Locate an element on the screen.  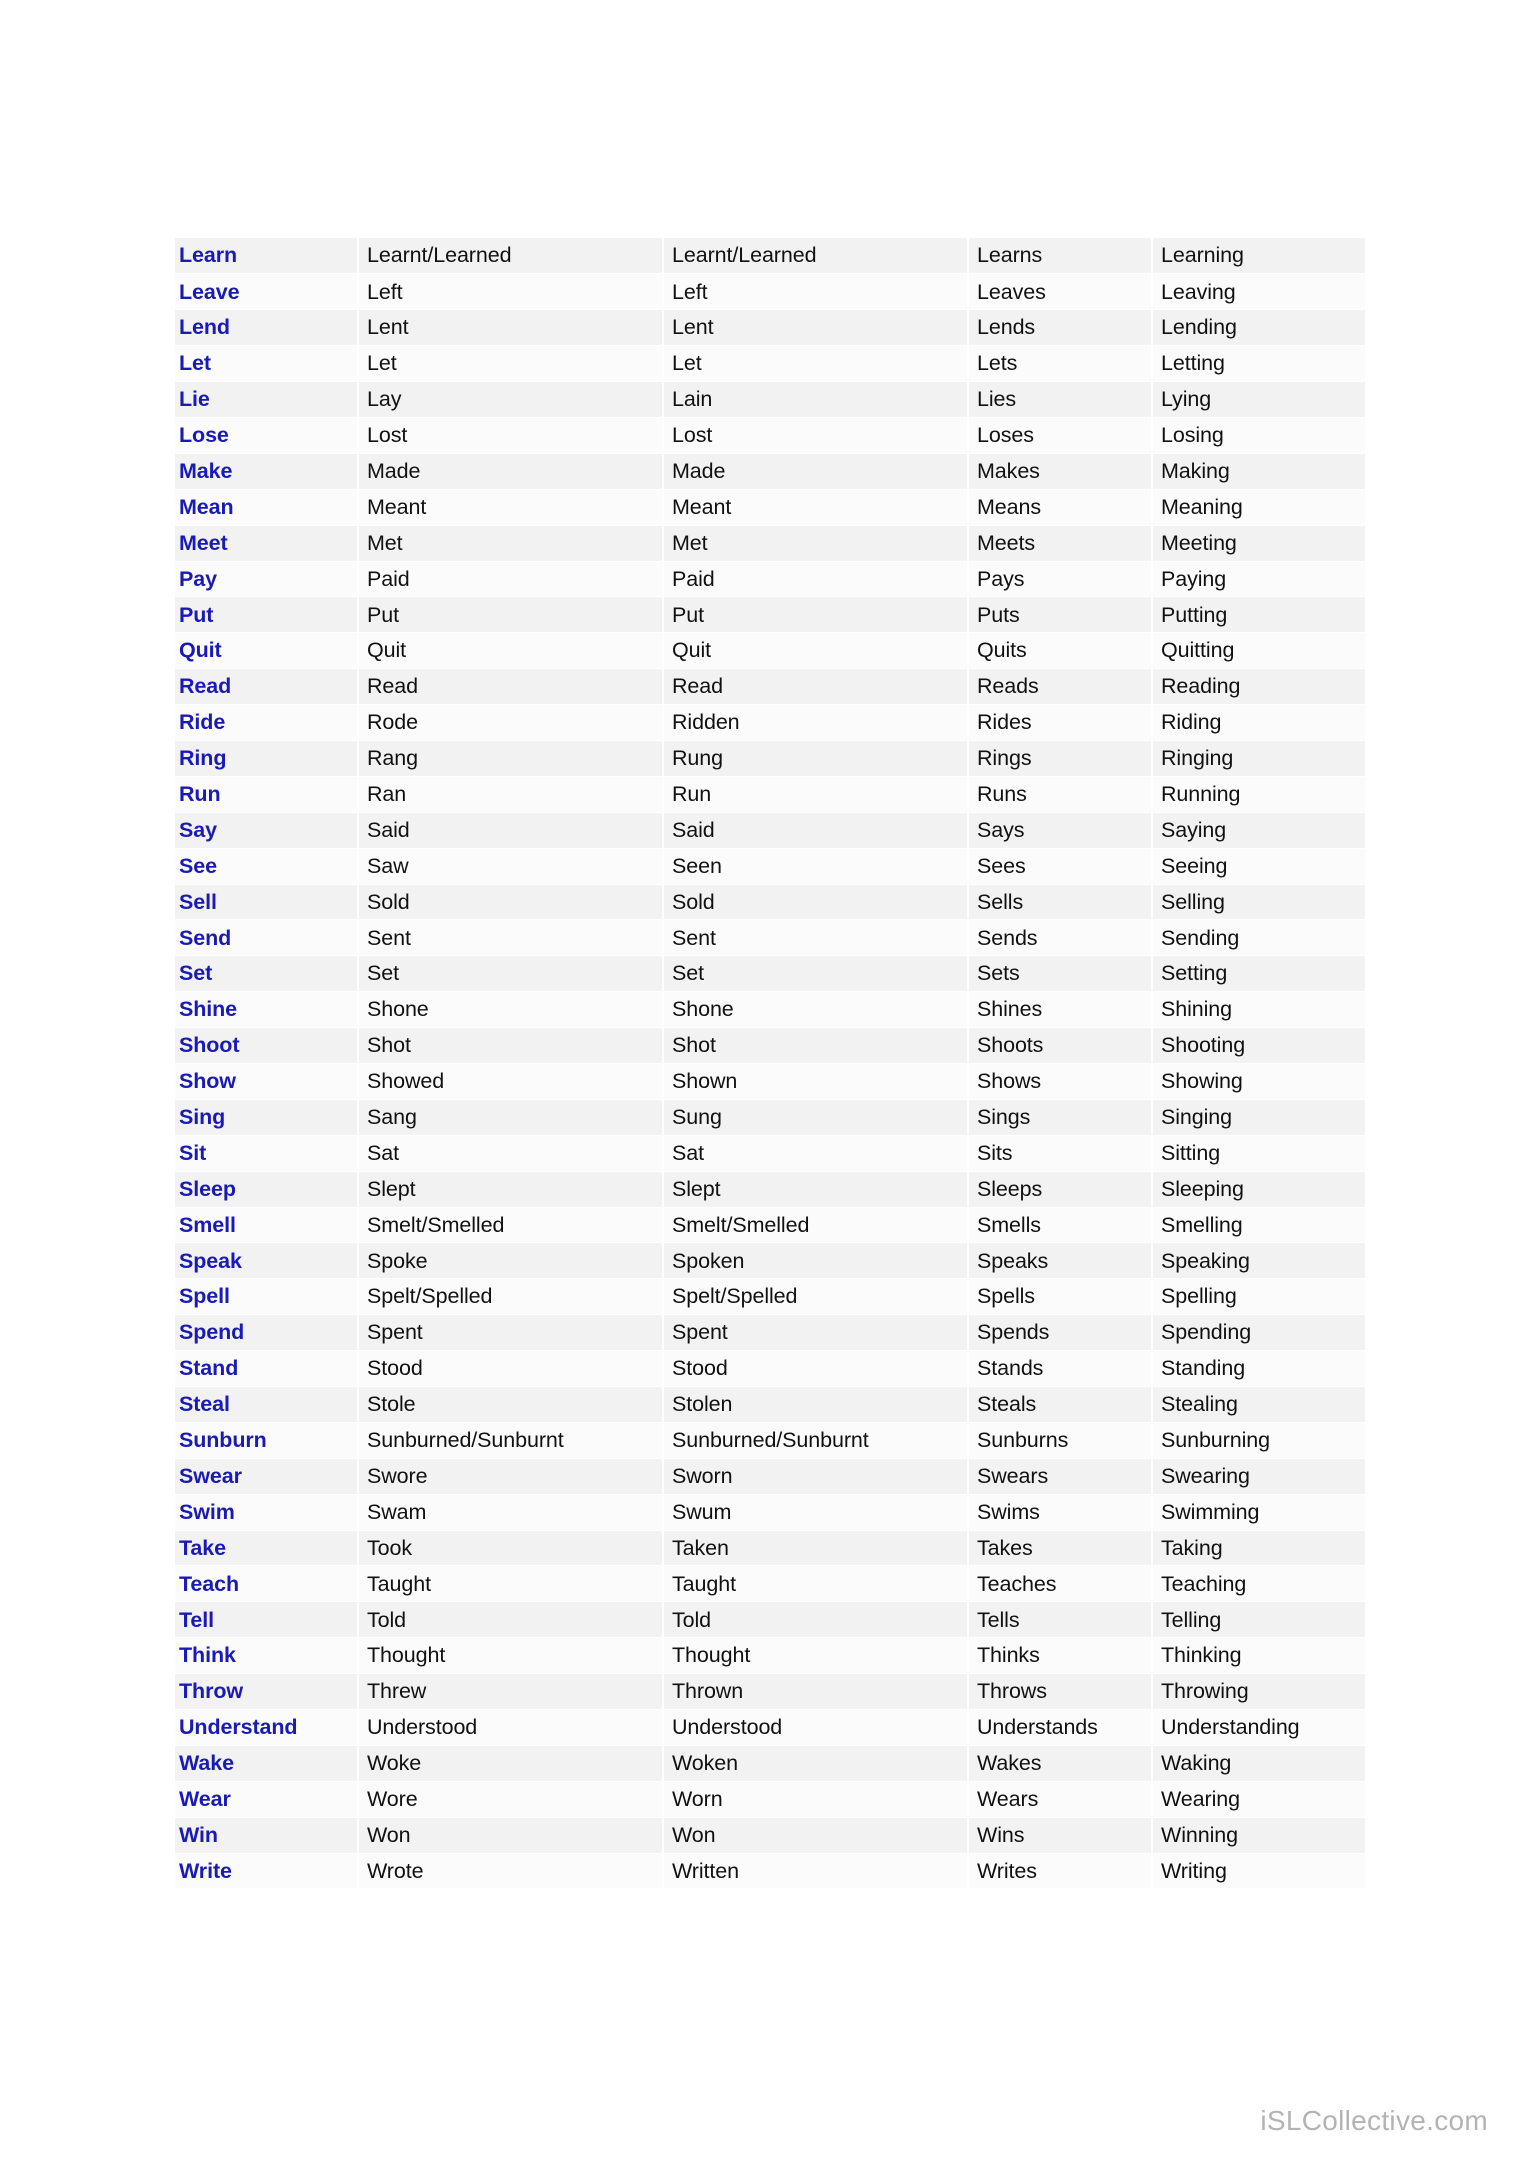
verb-form-cell: Quit is located at coordinates (816, 651).